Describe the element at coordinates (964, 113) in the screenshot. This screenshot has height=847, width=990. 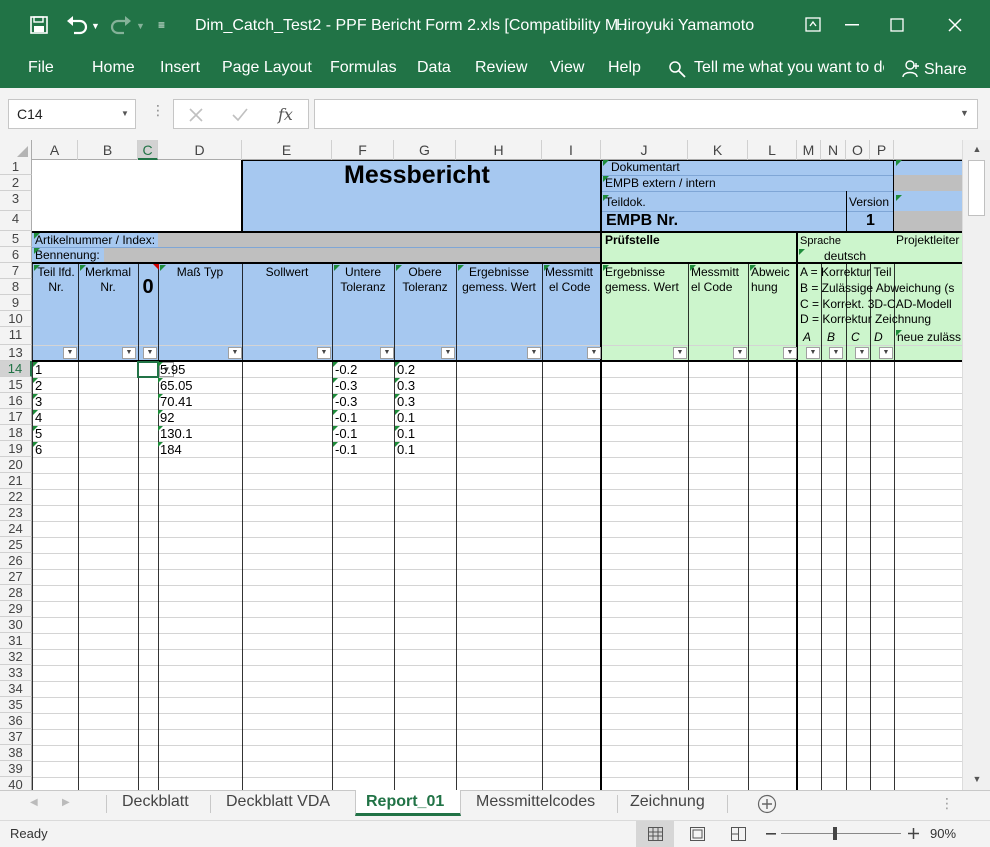
I see `expand-formula-bar-icon: ▼` at that location.